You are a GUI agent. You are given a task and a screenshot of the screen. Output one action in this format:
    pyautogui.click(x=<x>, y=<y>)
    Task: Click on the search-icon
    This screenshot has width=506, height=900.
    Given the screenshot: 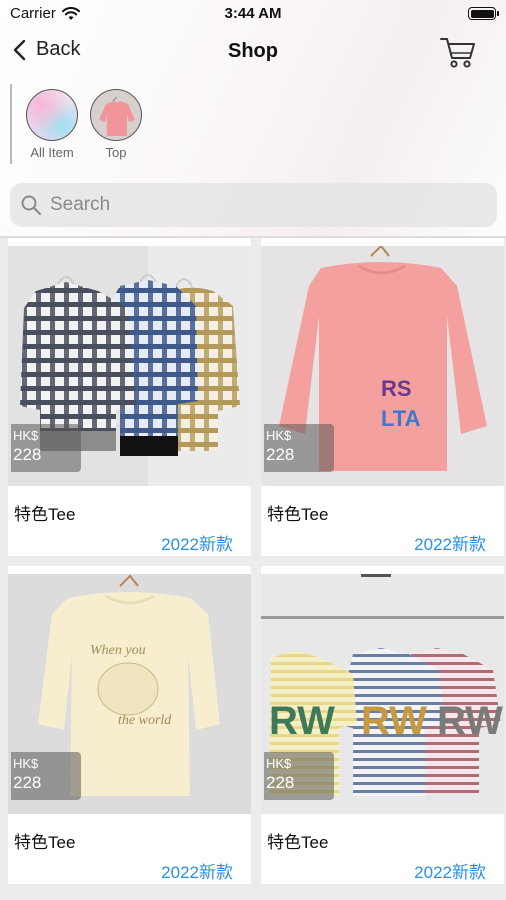 What is the action you would take?
    pyautogui.click(x=31, y=205)
    